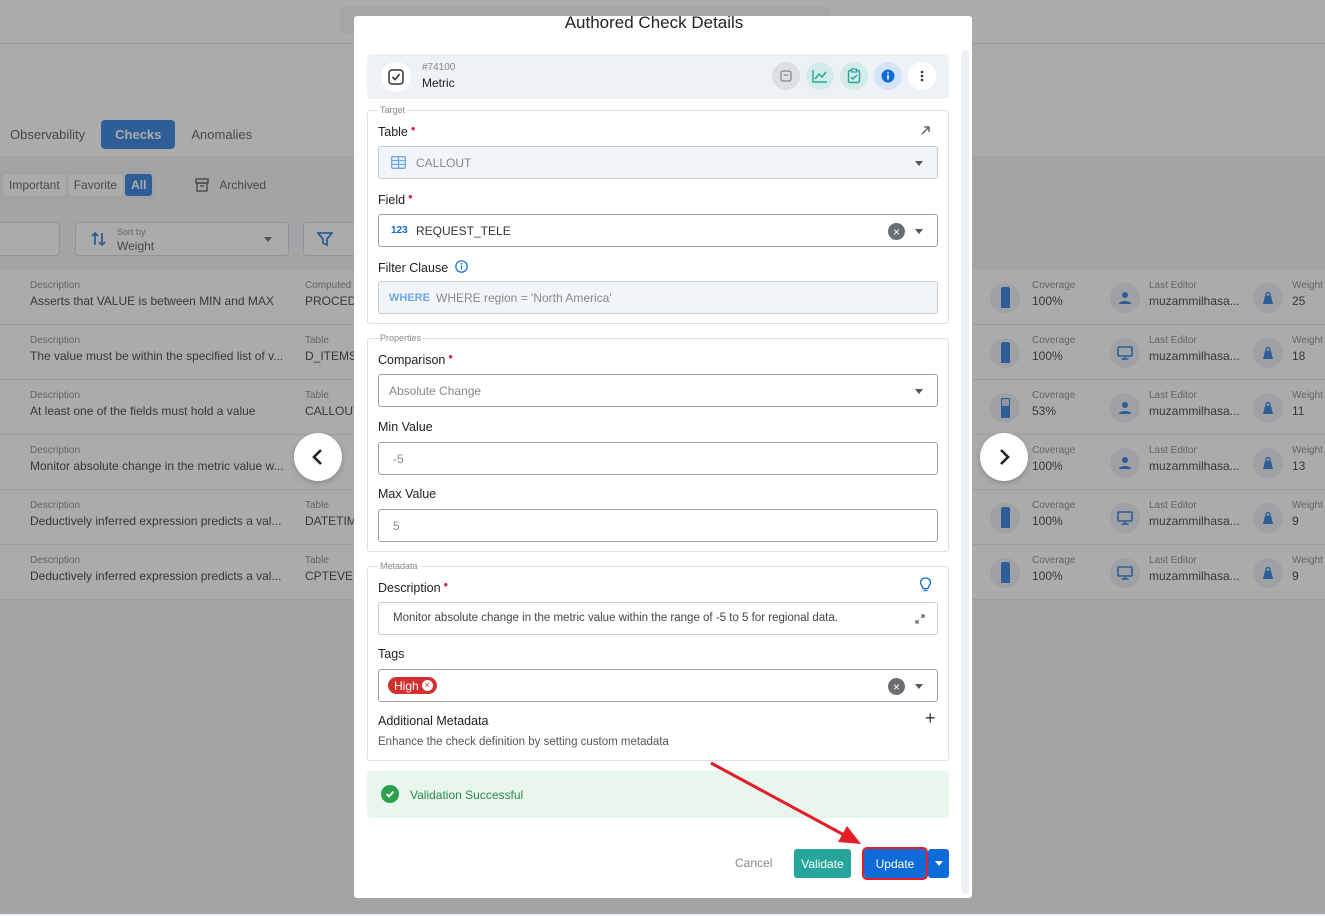 This screenshot has height=916, width=1325. I want to click on table-value: CALLOUT, so click(444, 163).